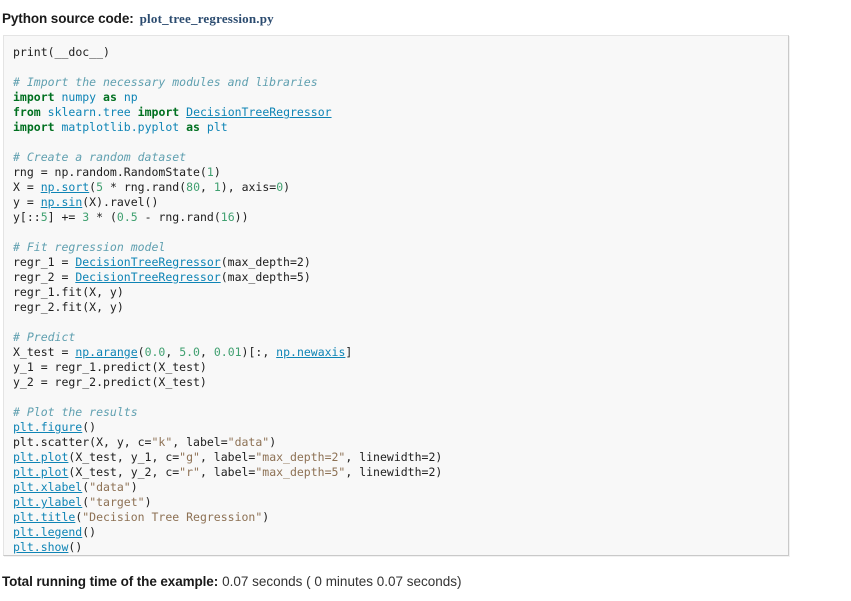 Image resolution: width=851 pixels, height=601 pixels. What do you see at coordinates (400, 307) in the screenshot?
I see `code-line: regr_2.fit(X, y)` at bounding box center [400, 307].